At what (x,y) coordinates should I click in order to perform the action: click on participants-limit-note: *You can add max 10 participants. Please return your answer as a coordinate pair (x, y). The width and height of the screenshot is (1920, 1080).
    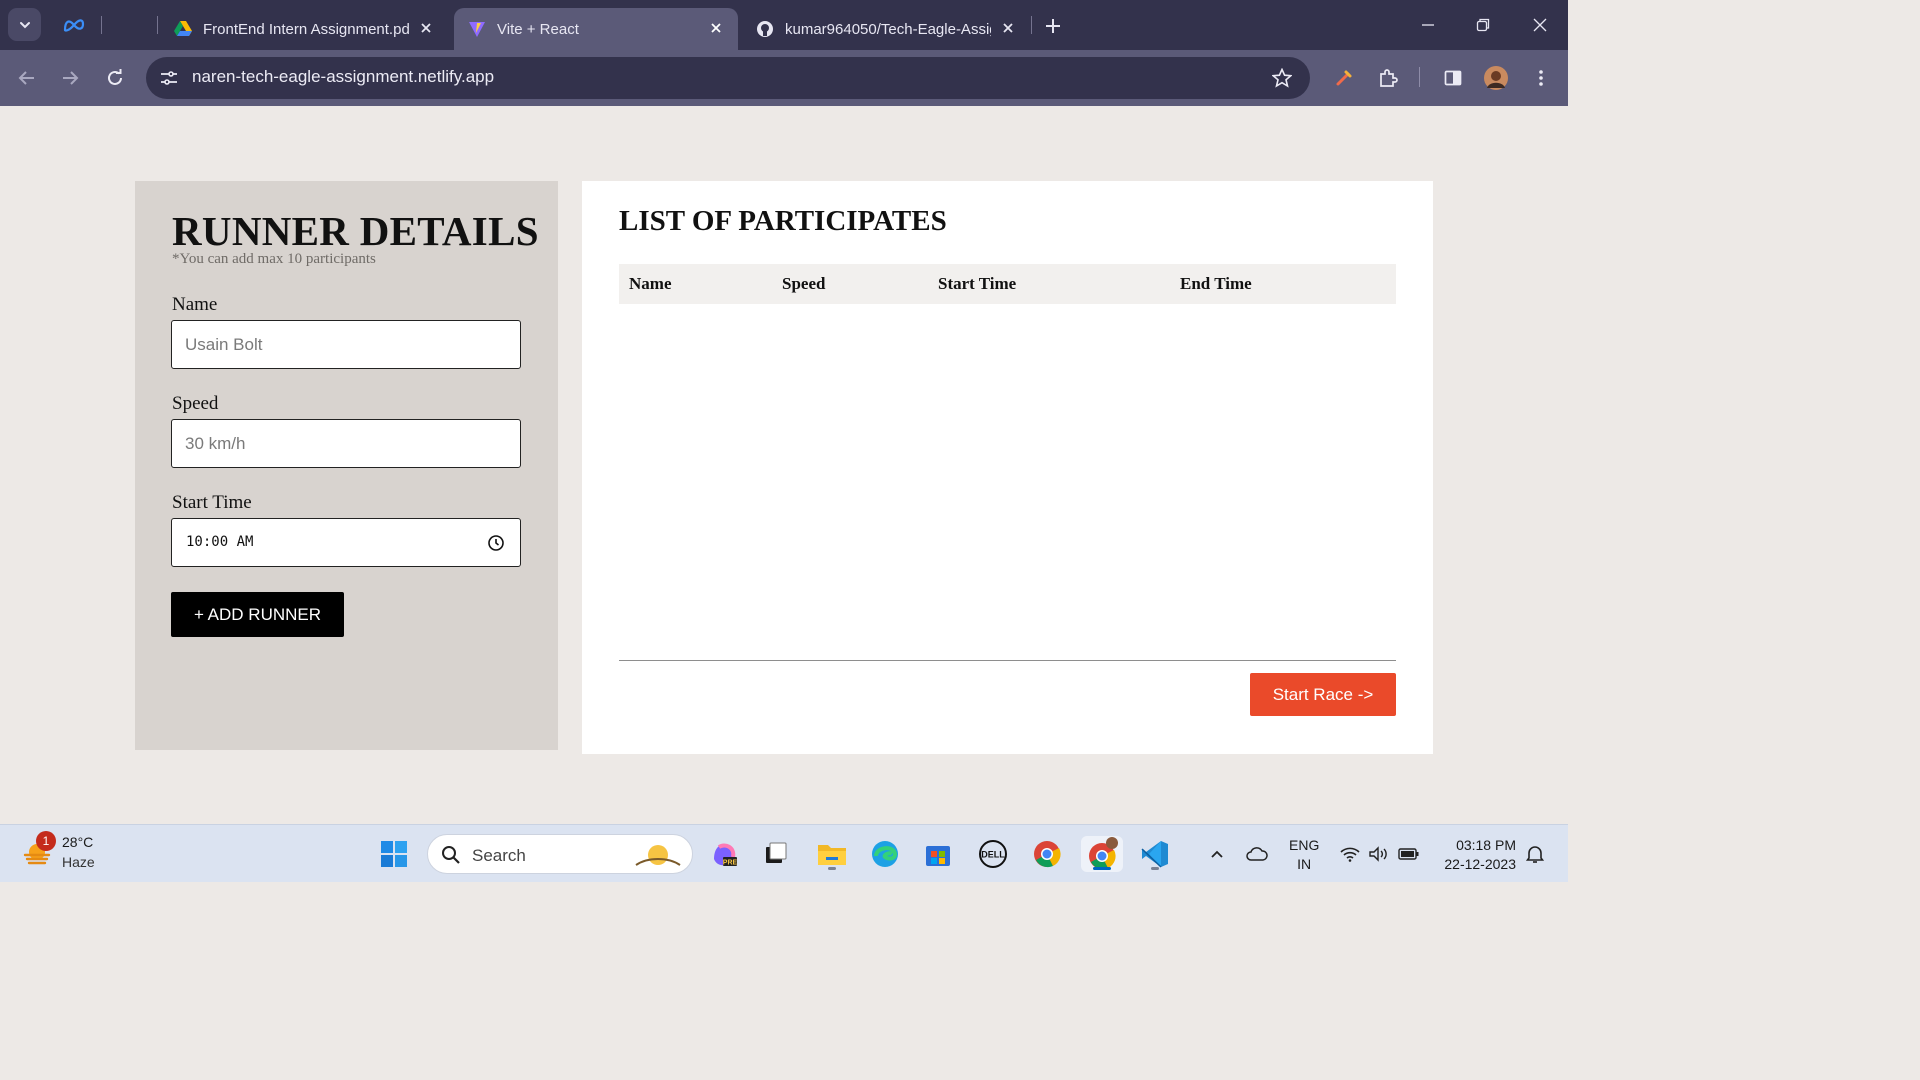
    Looking at the image, I should click on (274, 259).